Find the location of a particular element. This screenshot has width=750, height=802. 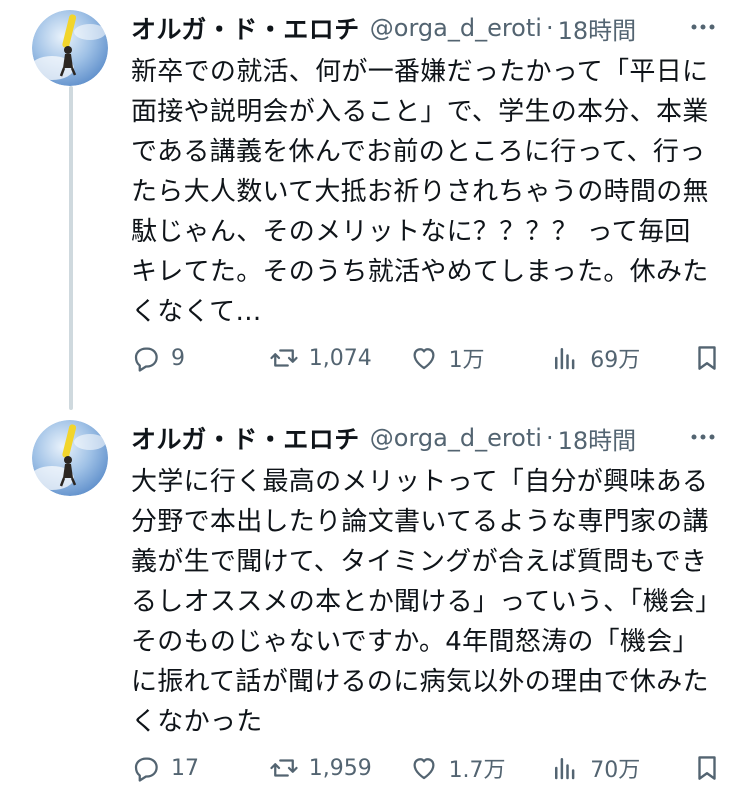

retweet-button: 1,959 is located at coordinates (339, 768).